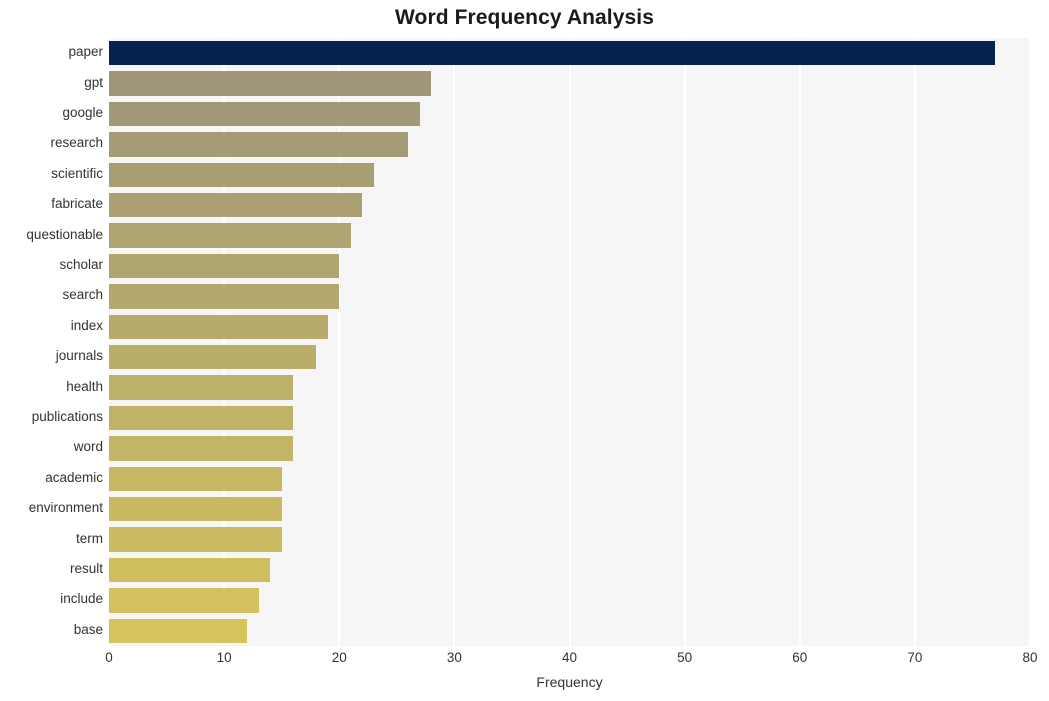  I want to click on x-axis-label: Frequency, so click(569, 682).